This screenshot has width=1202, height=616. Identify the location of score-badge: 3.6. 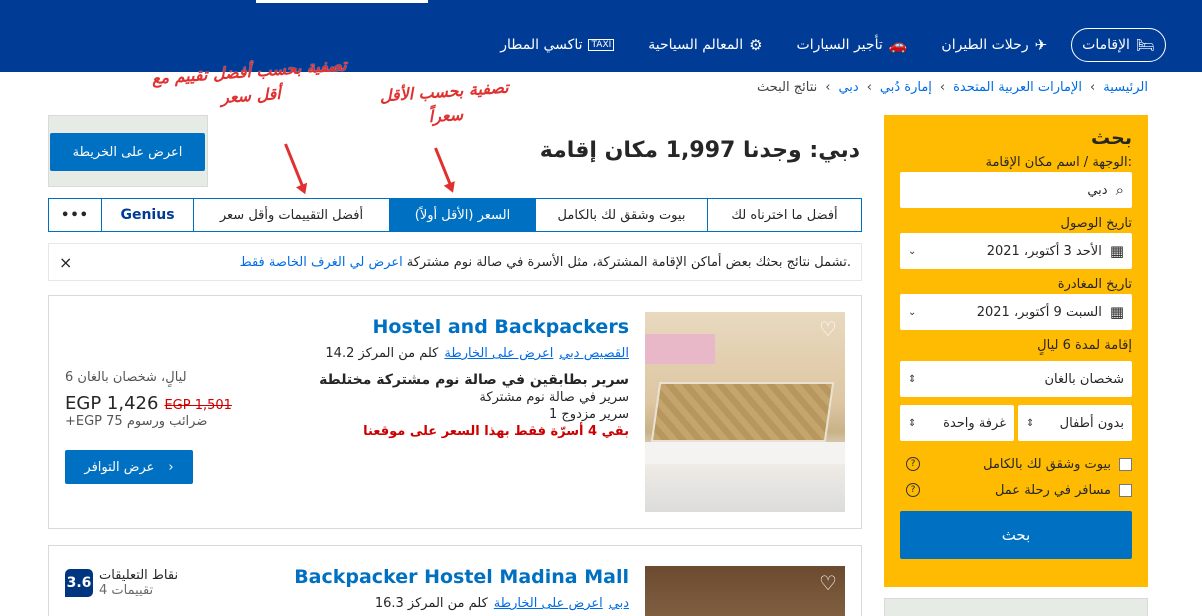
(79, 583).